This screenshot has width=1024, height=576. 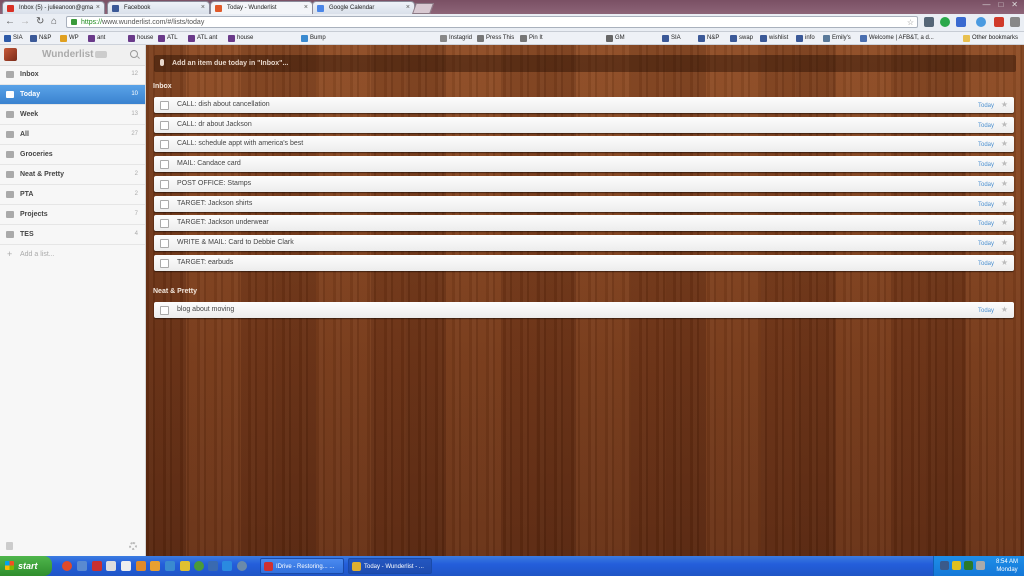 What do you see at coordinates (805, 38) in the screenshot?
I see `bookmark-item: info` at bounding box center [805, 38].